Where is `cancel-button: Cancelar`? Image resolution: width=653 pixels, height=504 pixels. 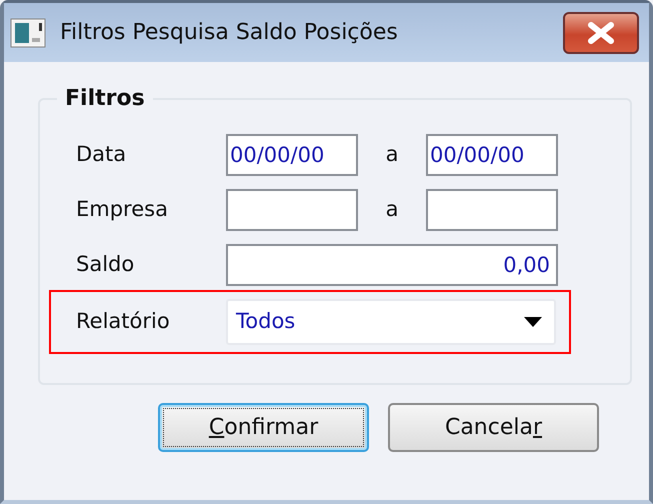 cancel-button: Cancelar is located at coordinates (493, 427).